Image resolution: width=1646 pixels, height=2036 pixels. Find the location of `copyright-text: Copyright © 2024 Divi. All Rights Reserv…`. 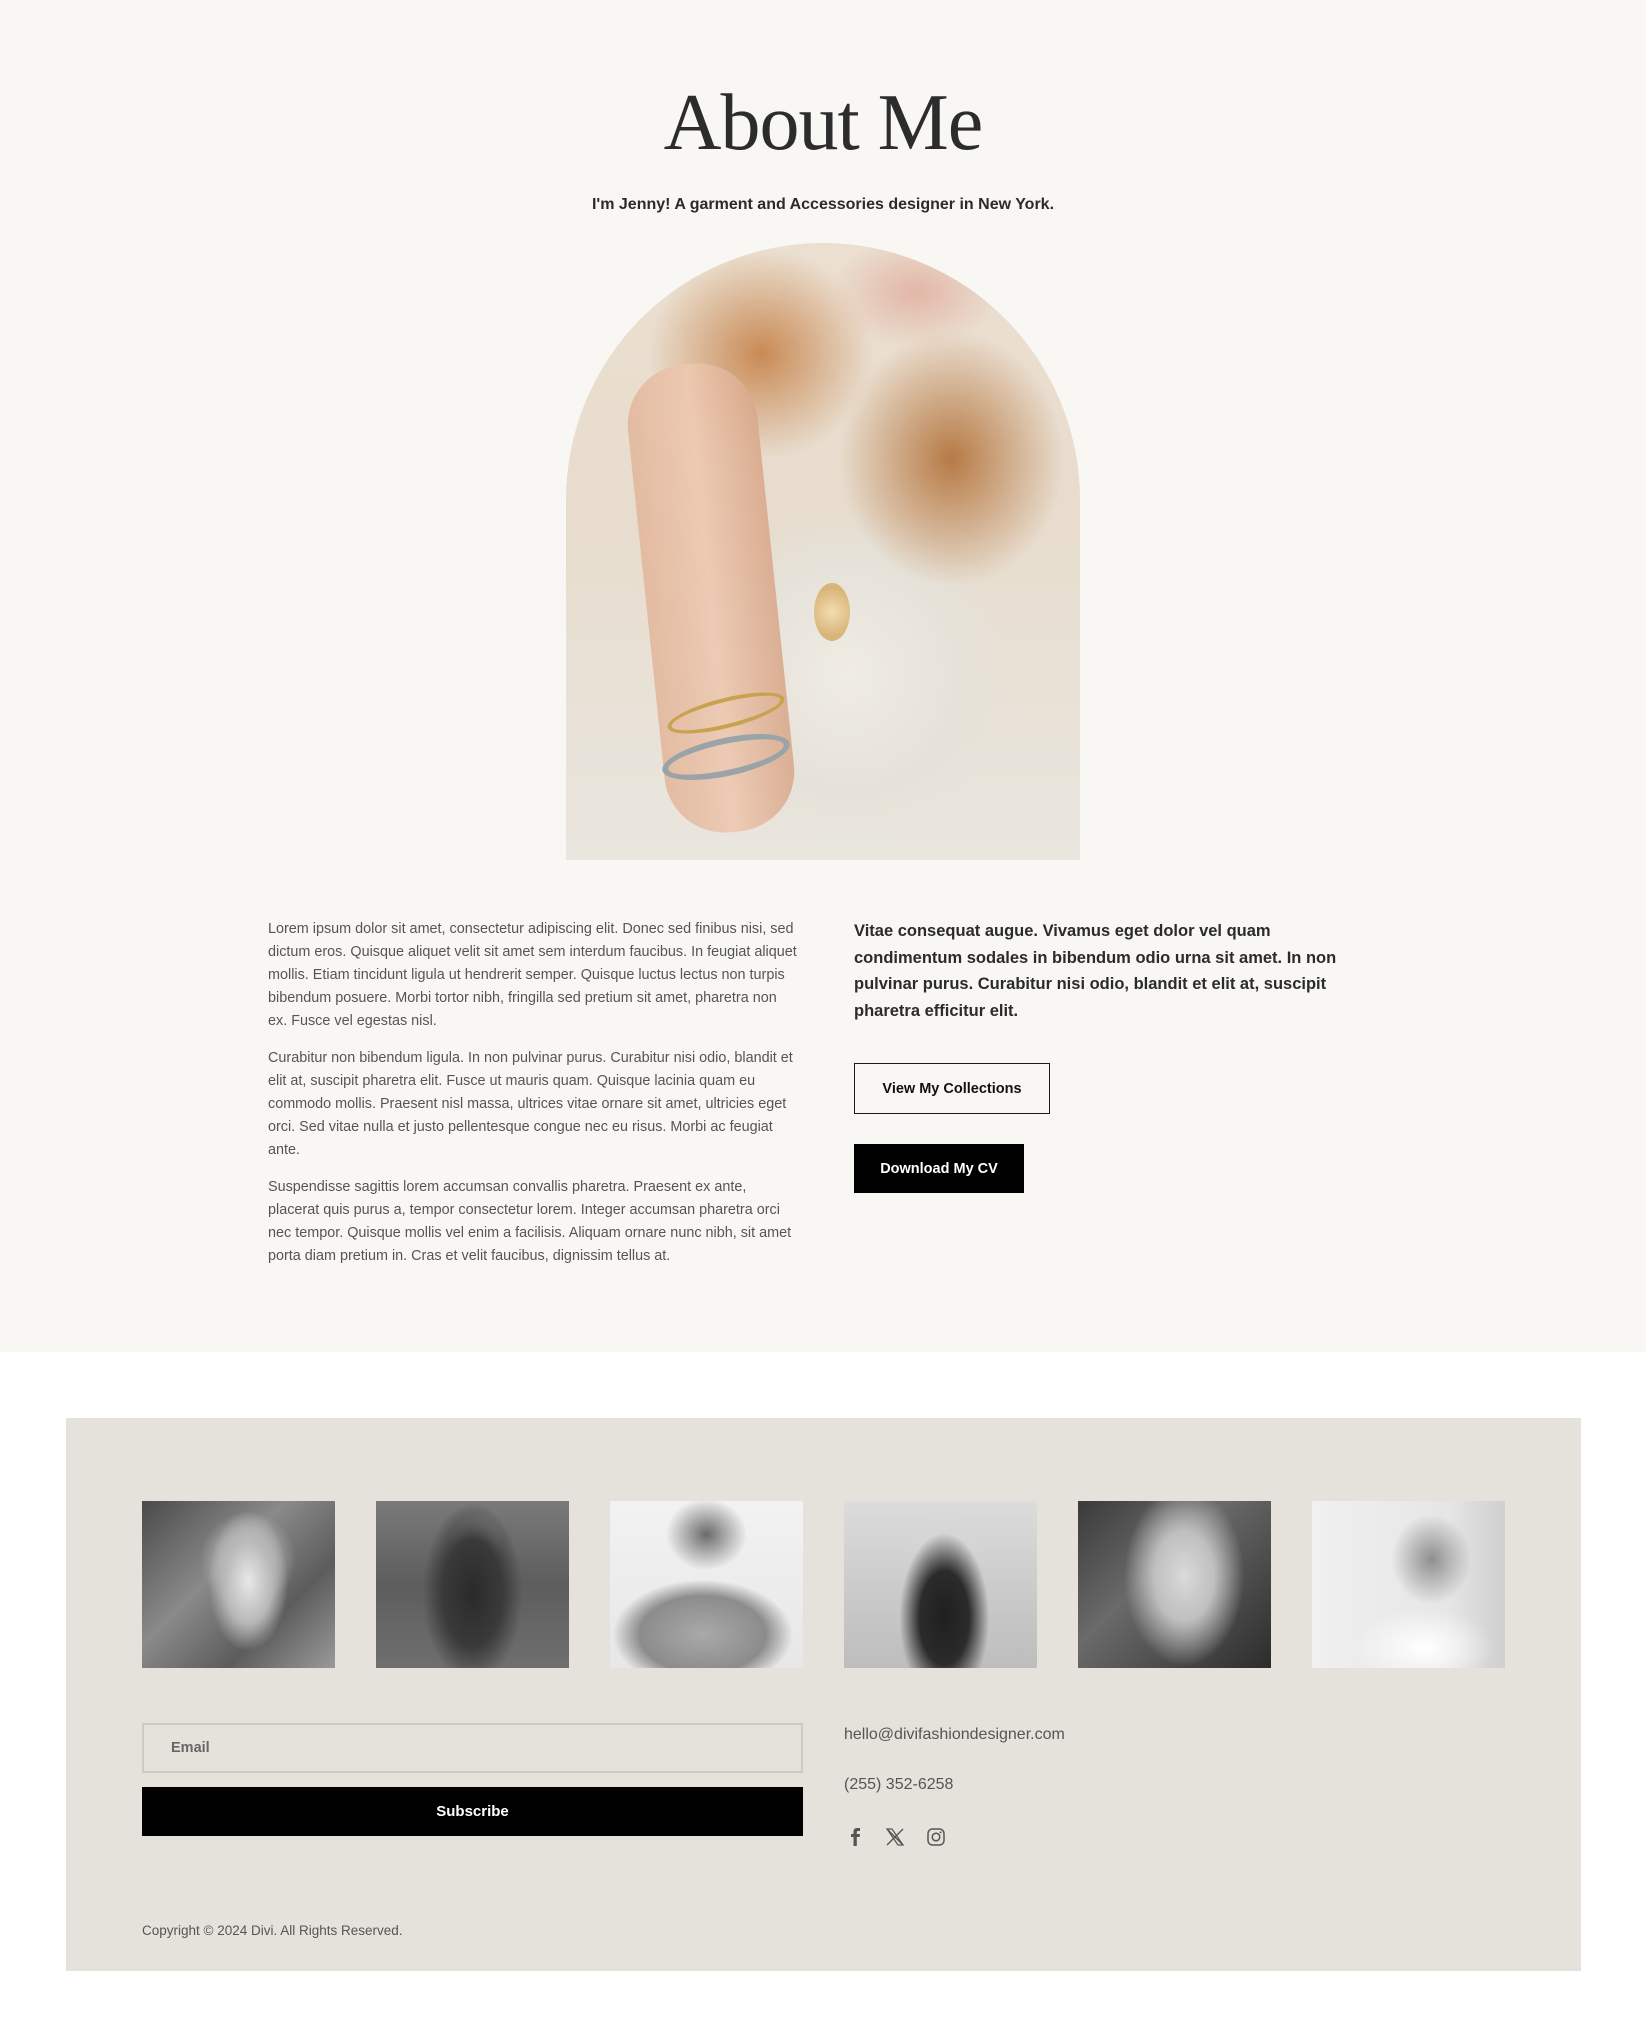

copyright-text: Copyright © 2024 Divi. All Rights Reserv… is located at coordinates (272, 1930).